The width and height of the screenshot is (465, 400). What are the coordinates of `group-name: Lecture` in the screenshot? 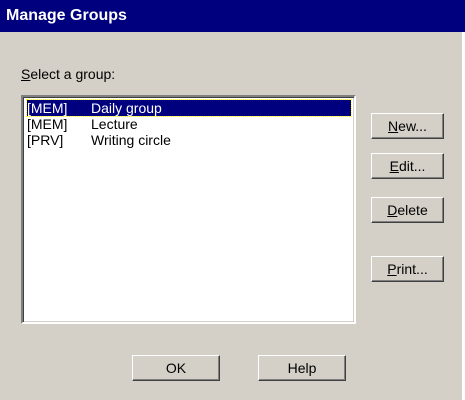 It's located at (114, 124).